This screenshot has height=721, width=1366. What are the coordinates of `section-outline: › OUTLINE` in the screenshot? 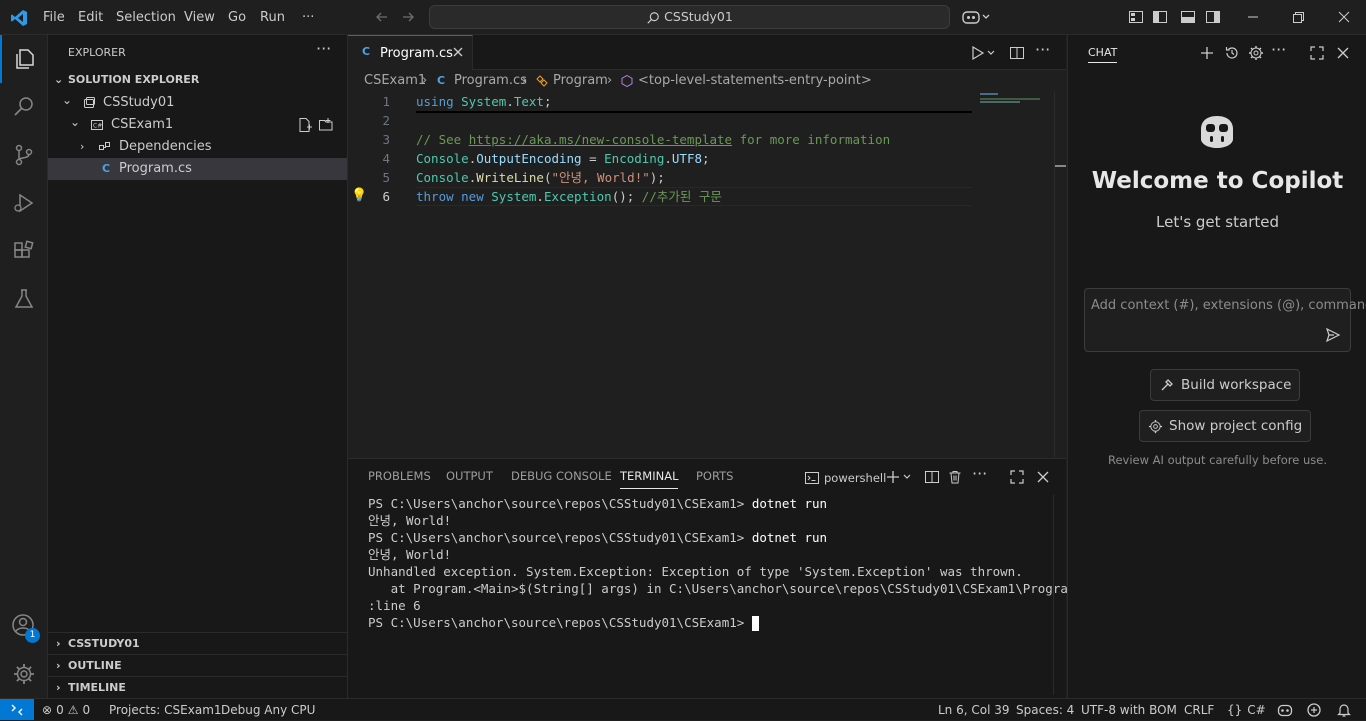 It's located at (197, 665).